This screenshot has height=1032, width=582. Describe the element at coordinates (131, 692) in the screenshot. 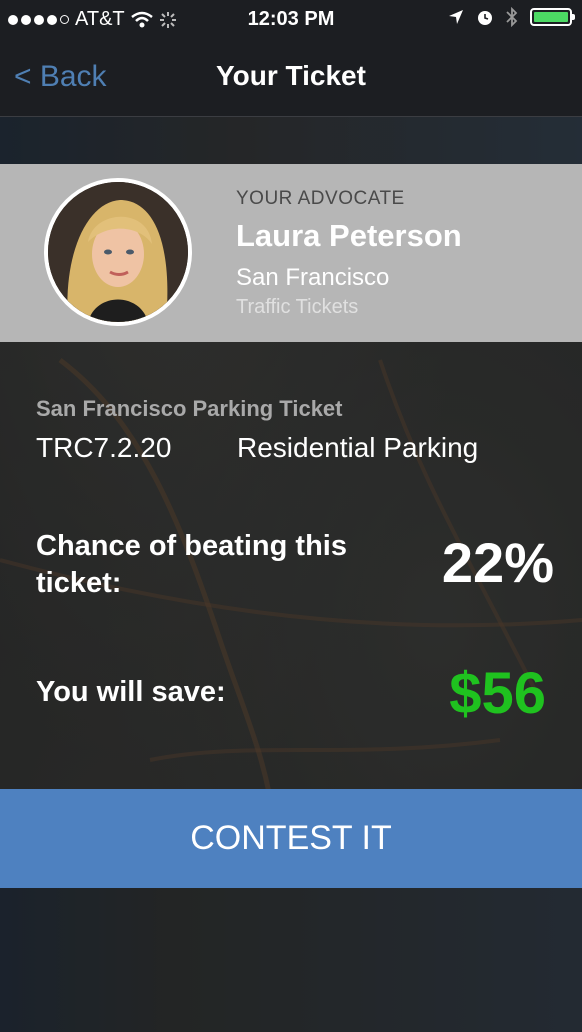

I see `savings-label: You will save:` at that location.